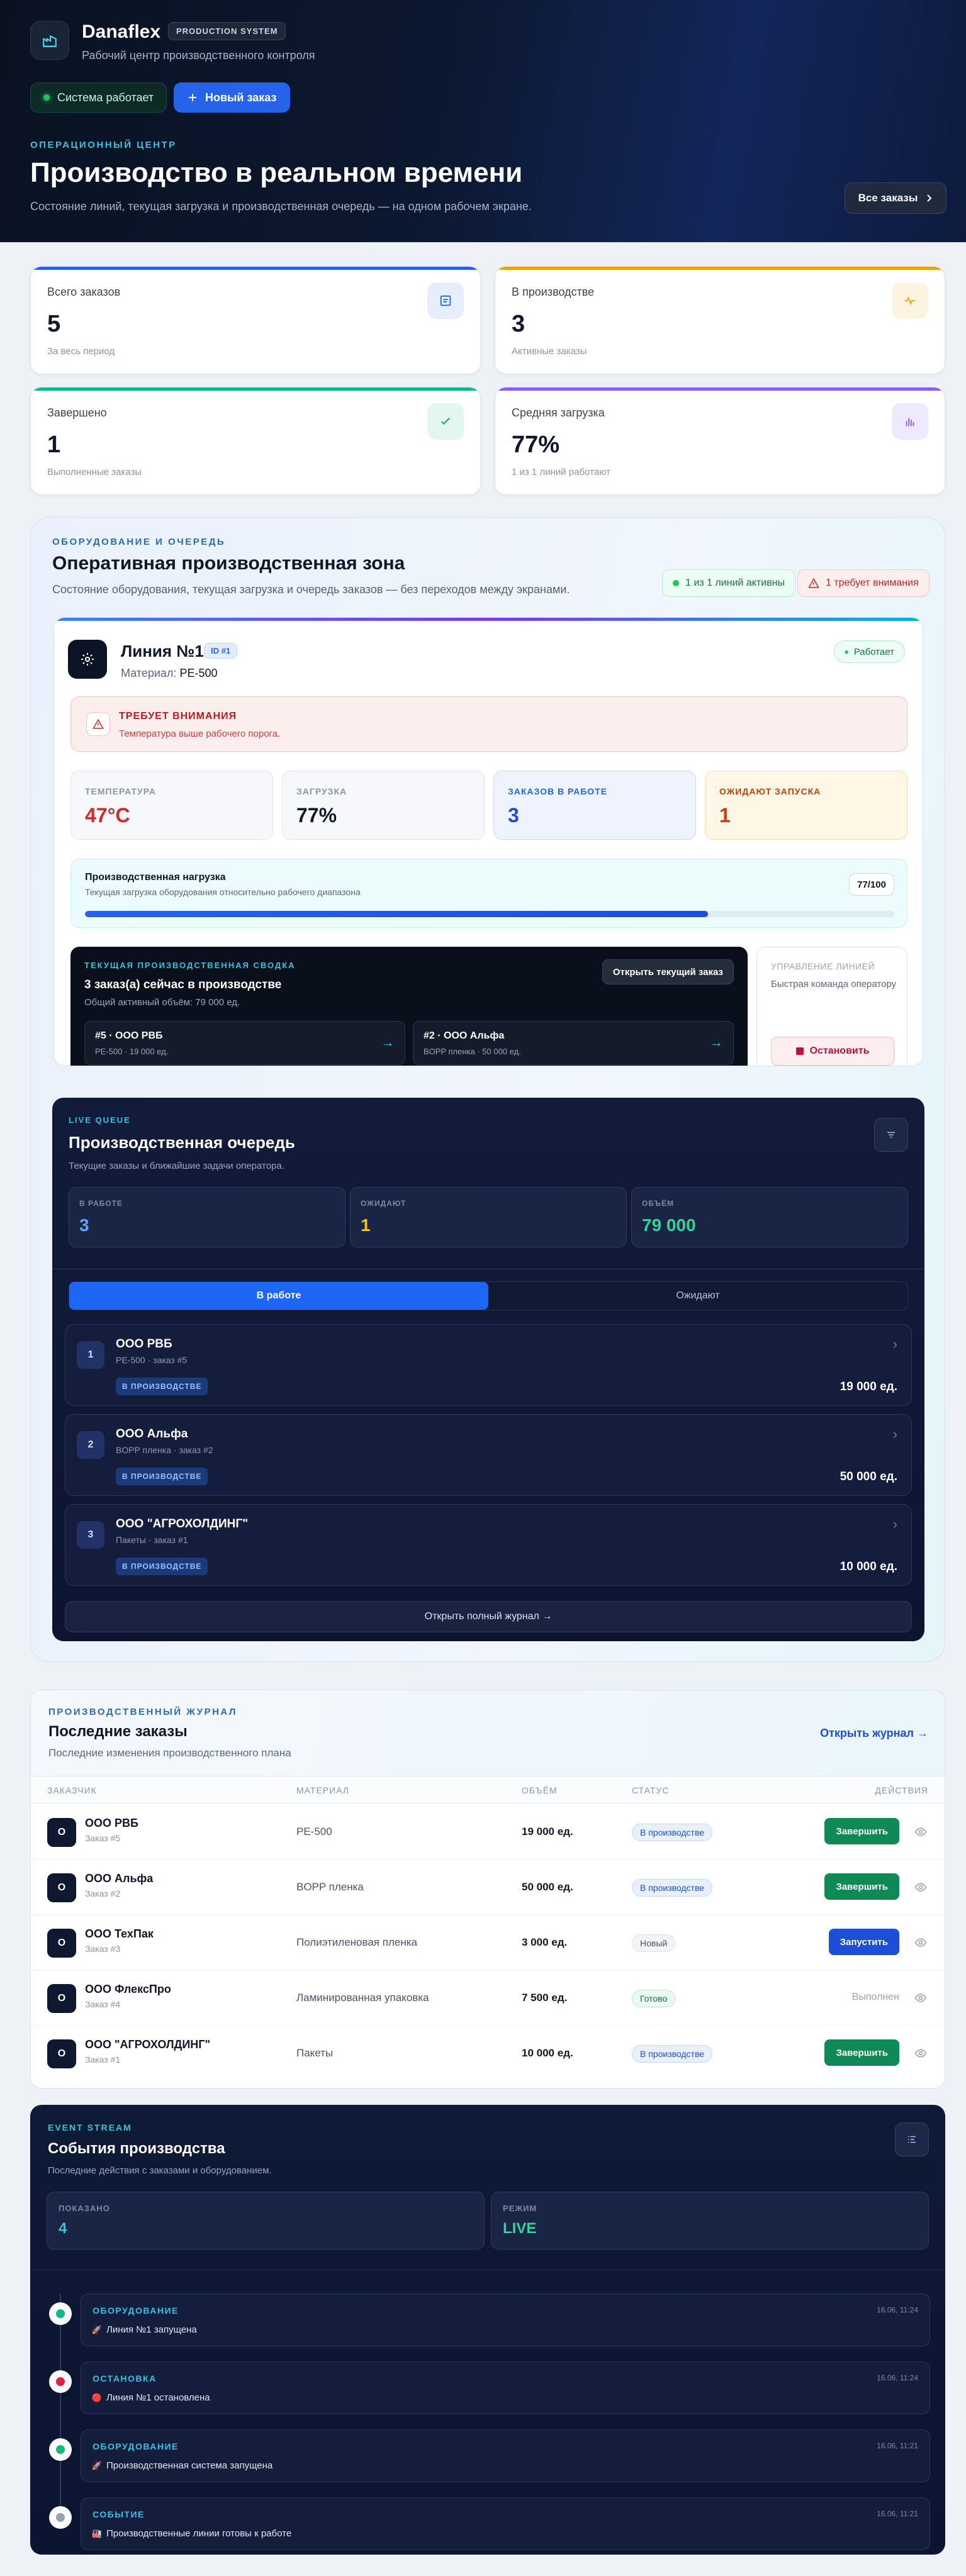  Describe the element at coordinates (871, 884) in the screenshot. I see `load-badge: 77/100` at that location.